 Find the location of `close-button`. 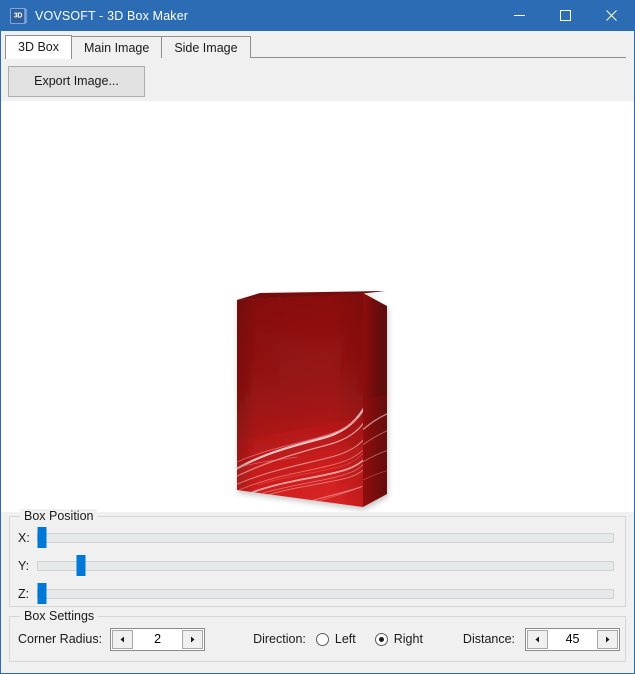

close-button is located at coordinates (611, 15).